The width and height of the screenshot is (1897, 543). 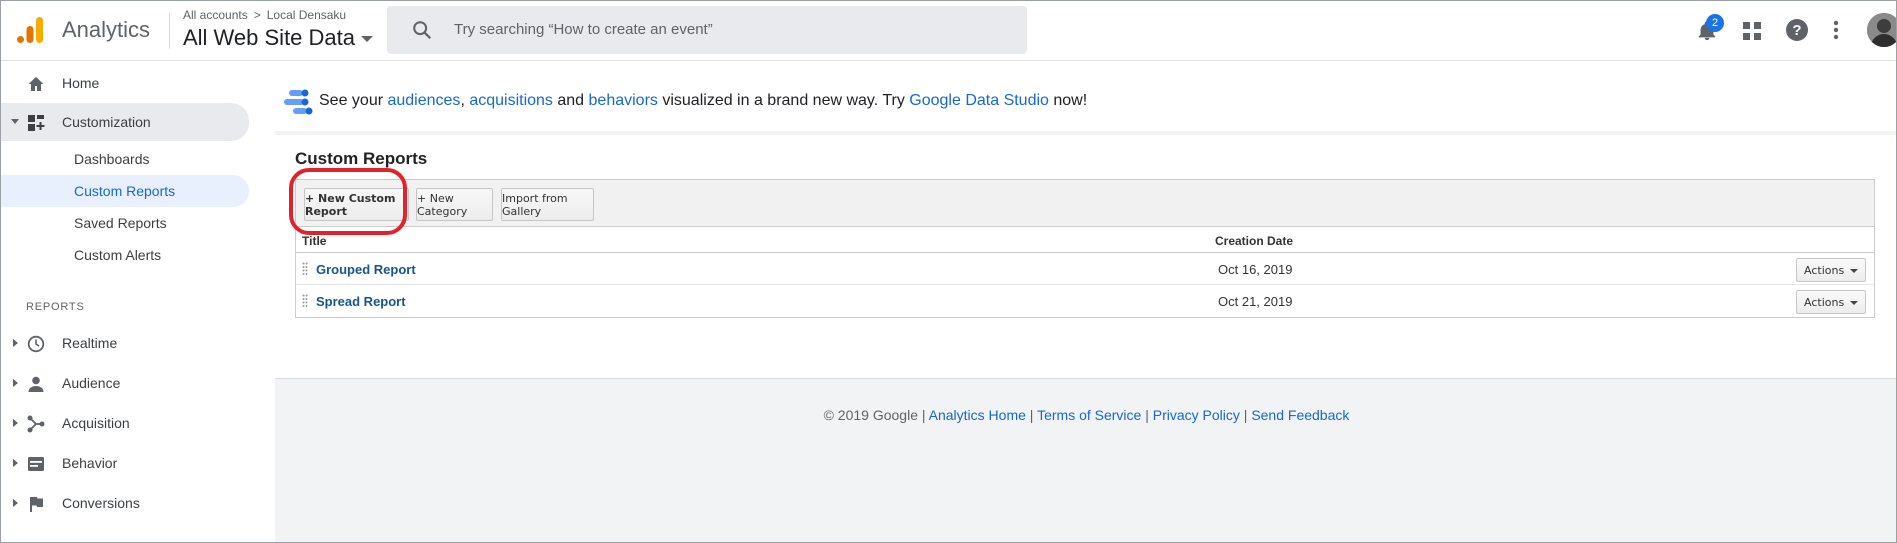 I want to click on sidebar-subitem-label: Custom Reports, so click(x=125, y=191).